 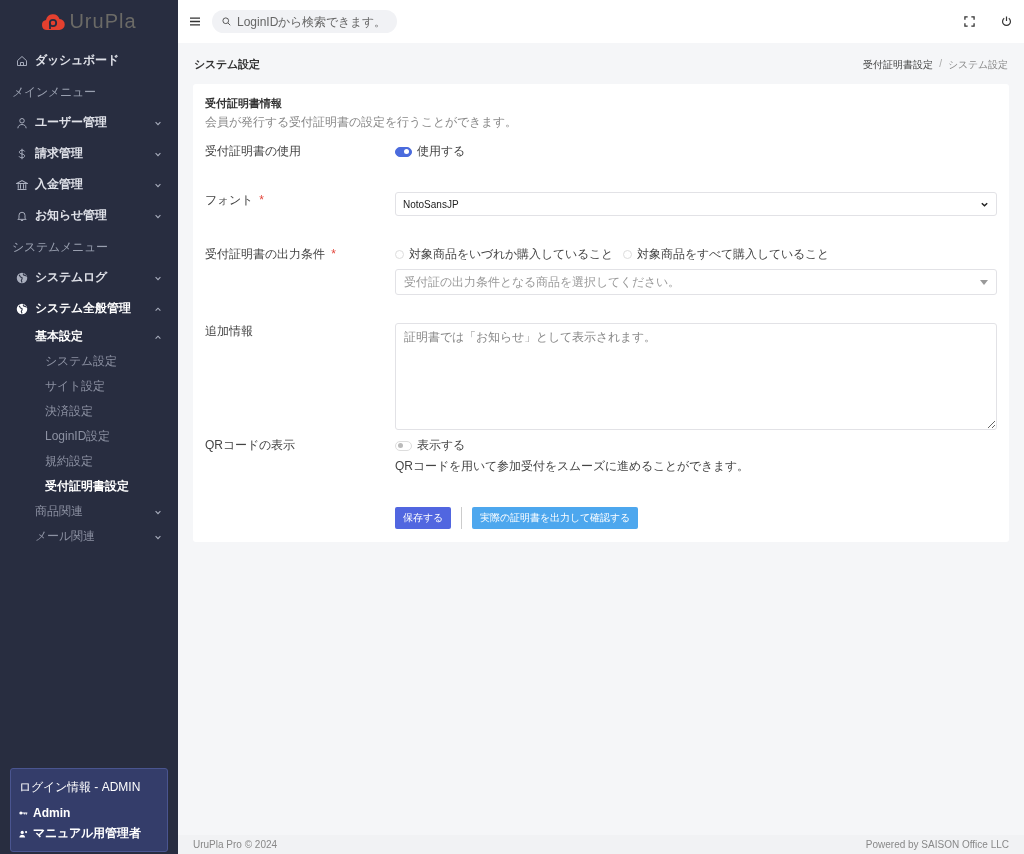 What do you see at coordinates (572, 466) in the screenshot?
I see `help-text: QRコードを用いて参加受付をスムーズに進めることができます。` at bounding box center [572, 466].